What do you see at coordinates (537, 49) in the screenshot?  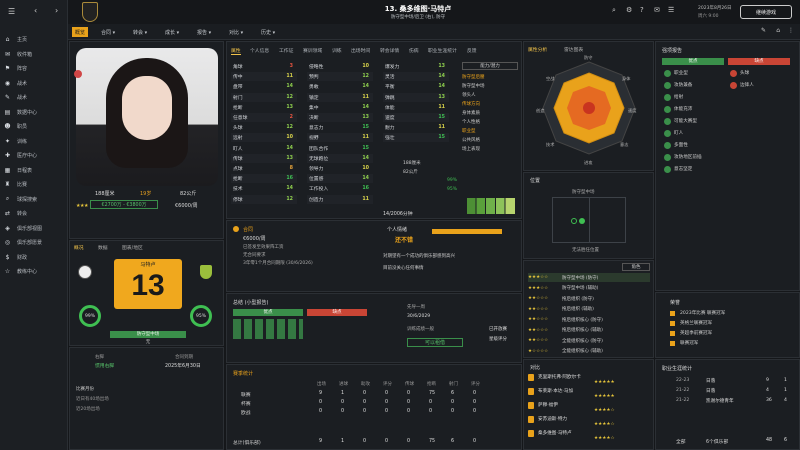 I see `radar-tab-0: 属性分析` at bounding box center [537, 49].